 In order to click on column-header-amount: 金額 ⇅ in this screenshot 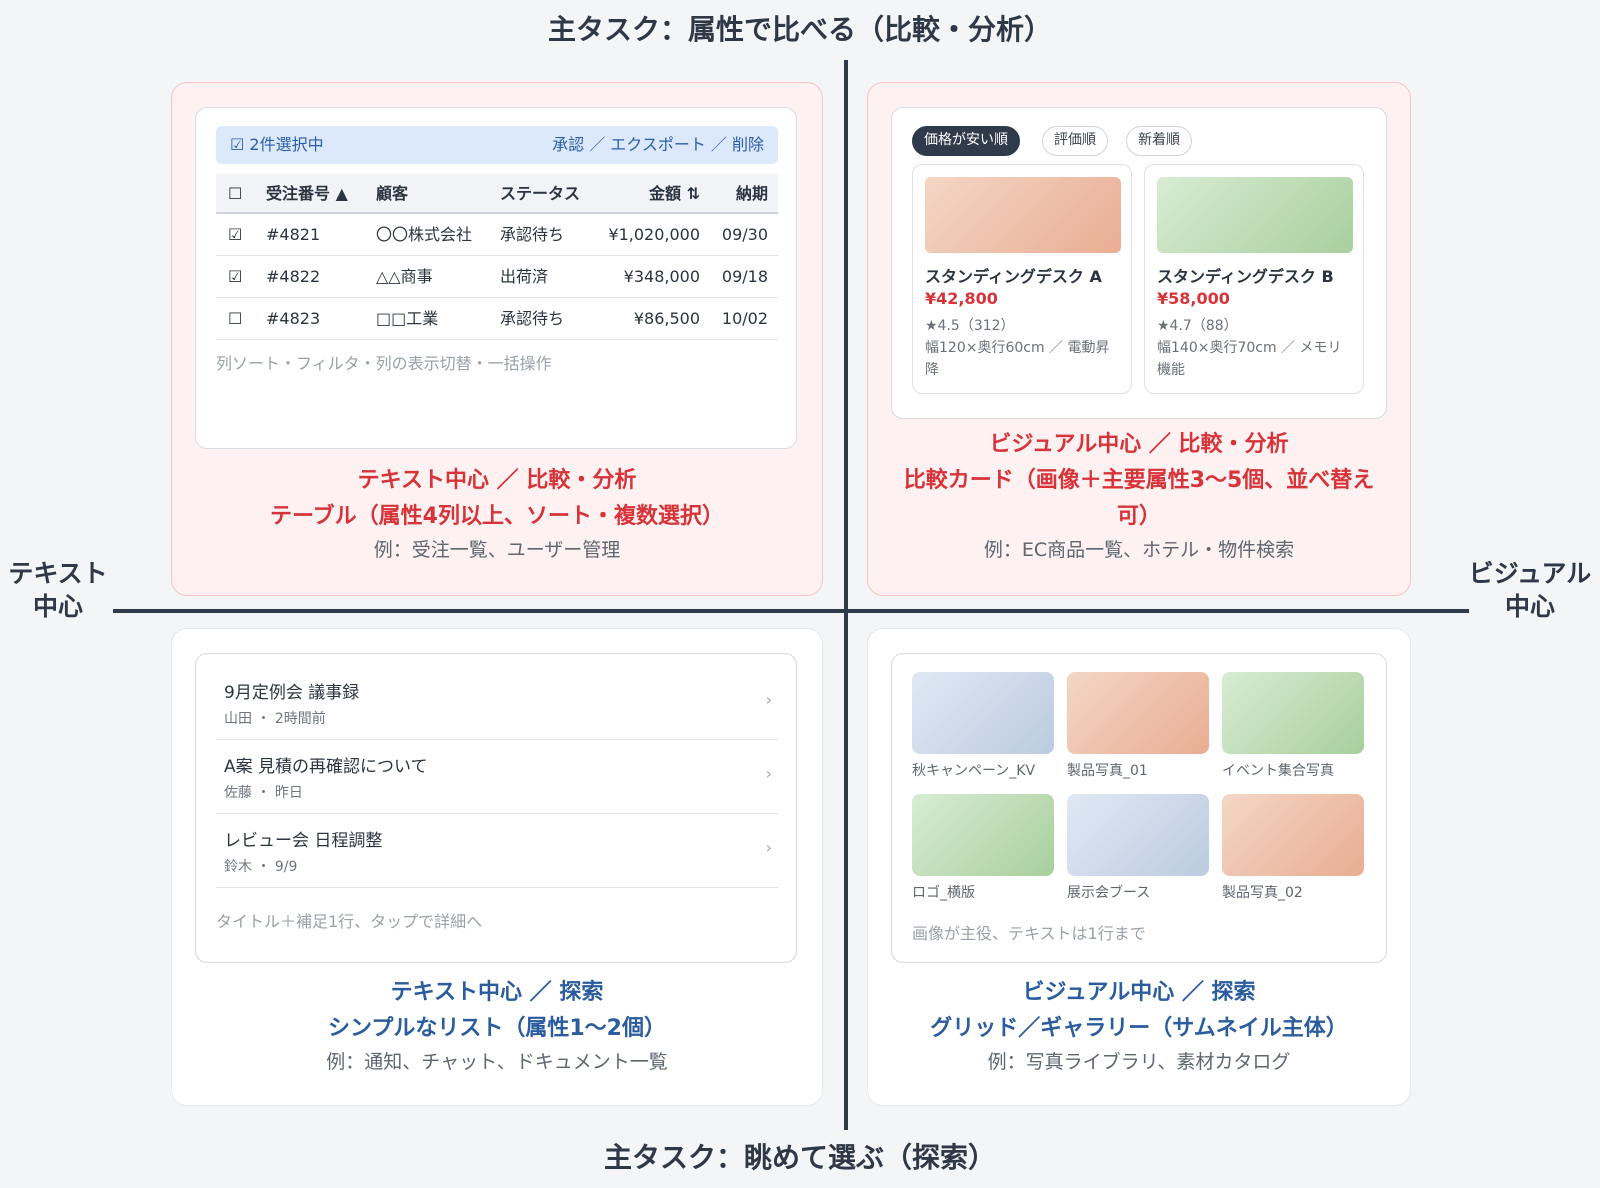, I will do `click(674, 194)`.